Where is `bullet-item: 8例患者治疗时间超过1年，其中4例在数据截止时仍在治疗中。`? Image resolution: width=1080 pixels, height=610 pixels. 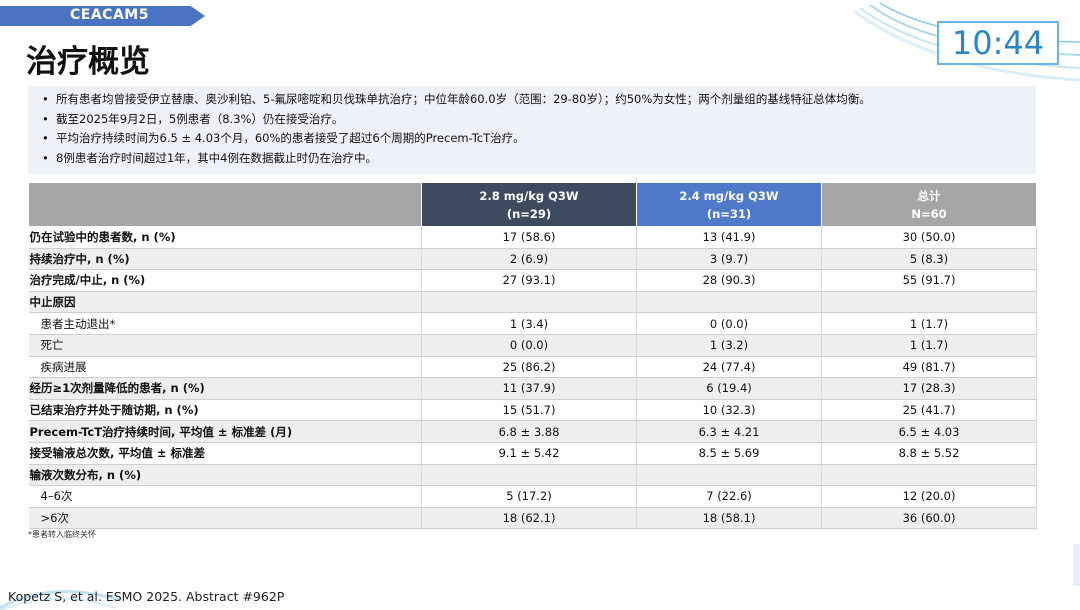 bullet-item: 8例患者治疗时间超过1年，其中4例在数据截止时仍在治疗中。 is located at coordinates (539, 159).